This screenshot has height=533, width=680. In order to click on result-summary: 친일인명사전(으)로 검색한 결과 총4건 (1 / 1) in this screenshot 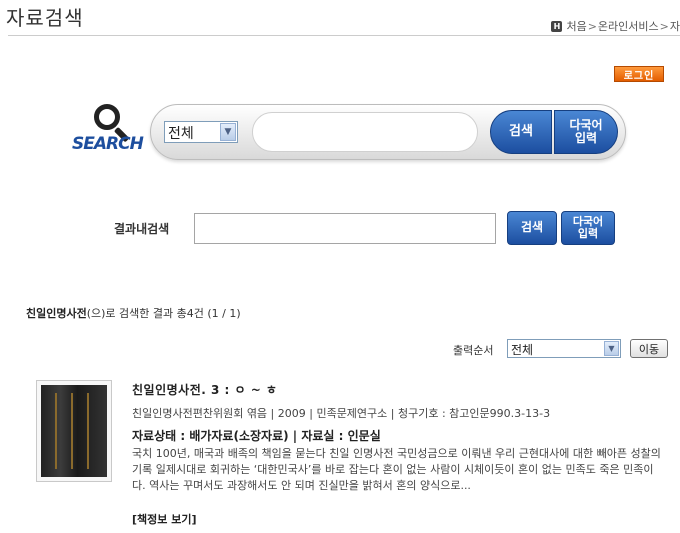, I will do `click(133, 313)`.